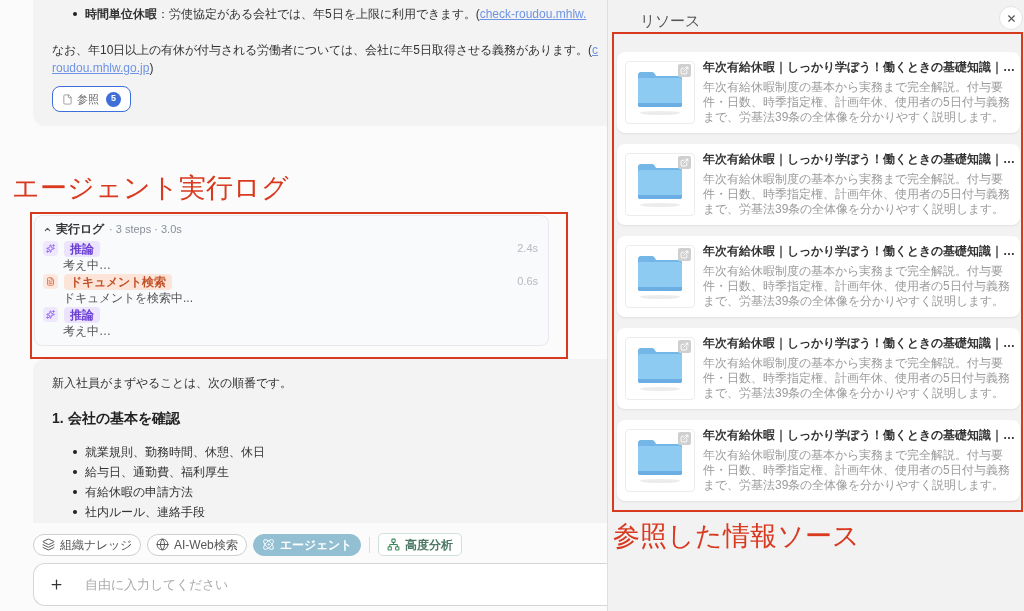  Describe the element at coordinates (419, 544) in the screenshot. I see `analysis-button: 高度分析` at that location.